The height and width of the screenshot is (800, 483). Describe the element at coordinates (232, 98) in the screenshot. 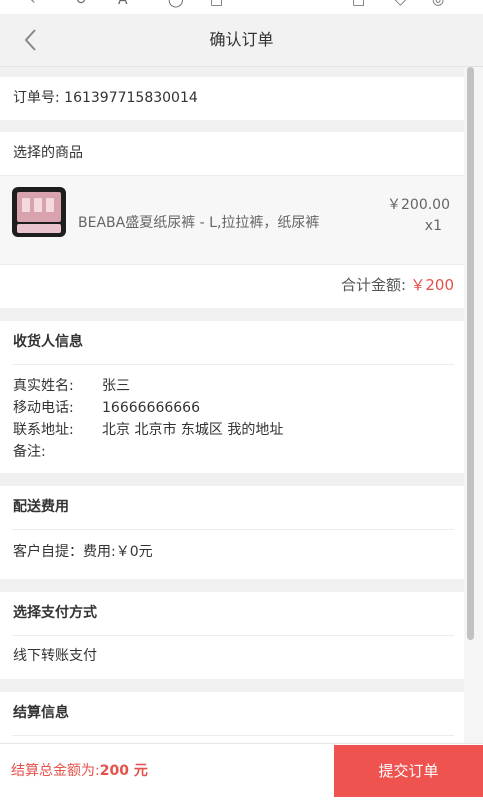

I see `order-number-card: 订单号: 161397715830014` at that location.